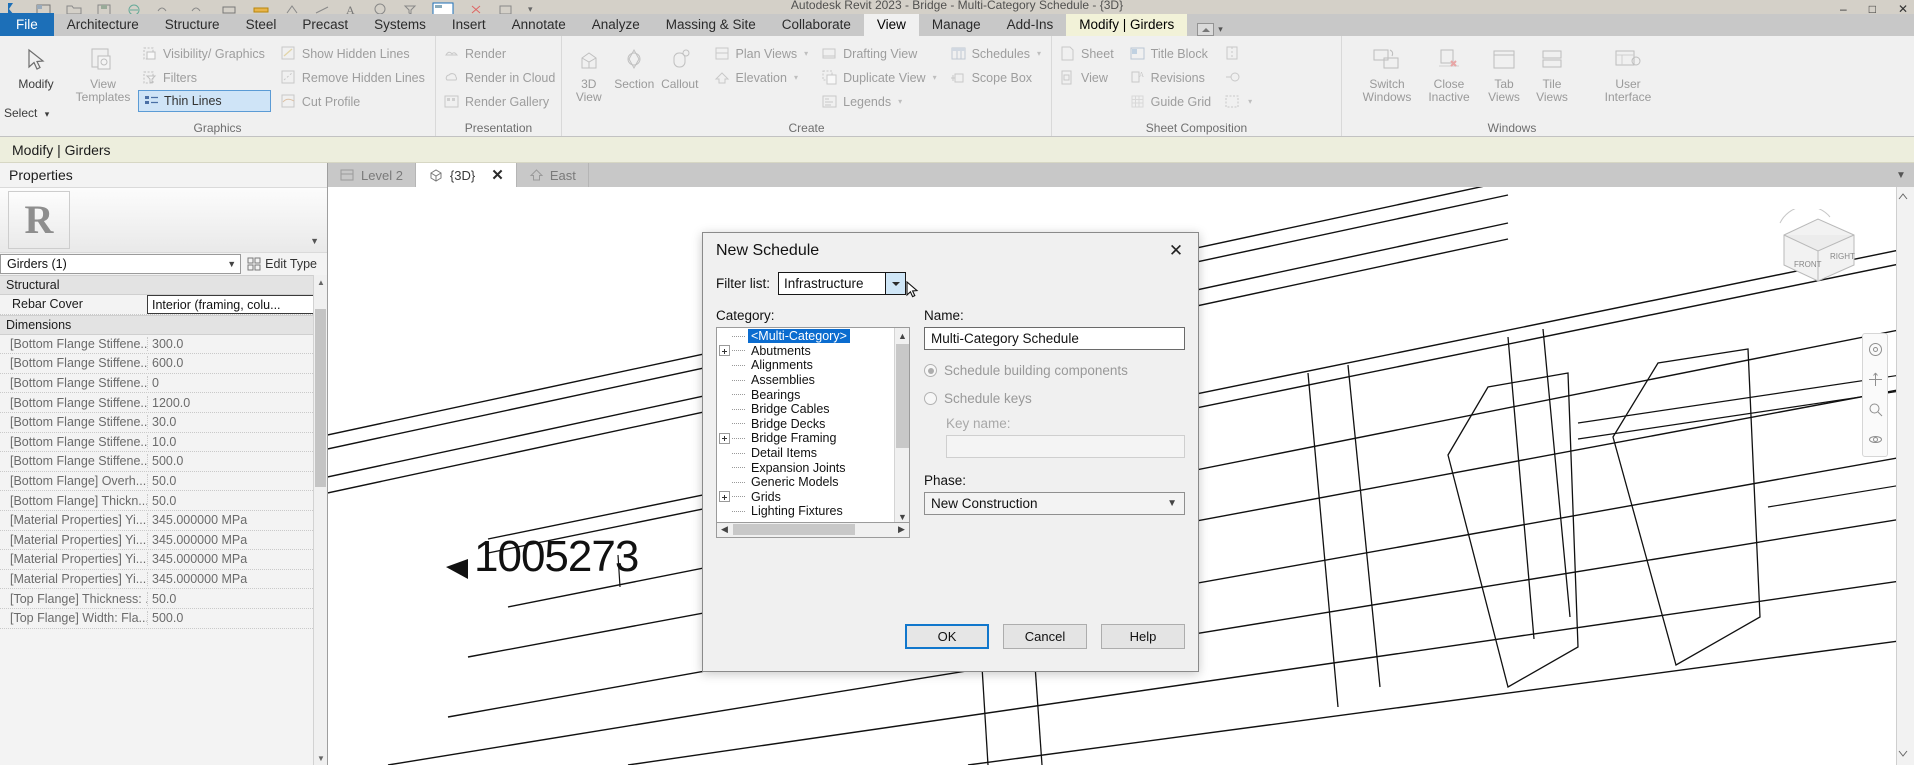 The width and height of the screenshot is (1914, 765). I want to click on help-button: Help, so click(1143, 636).